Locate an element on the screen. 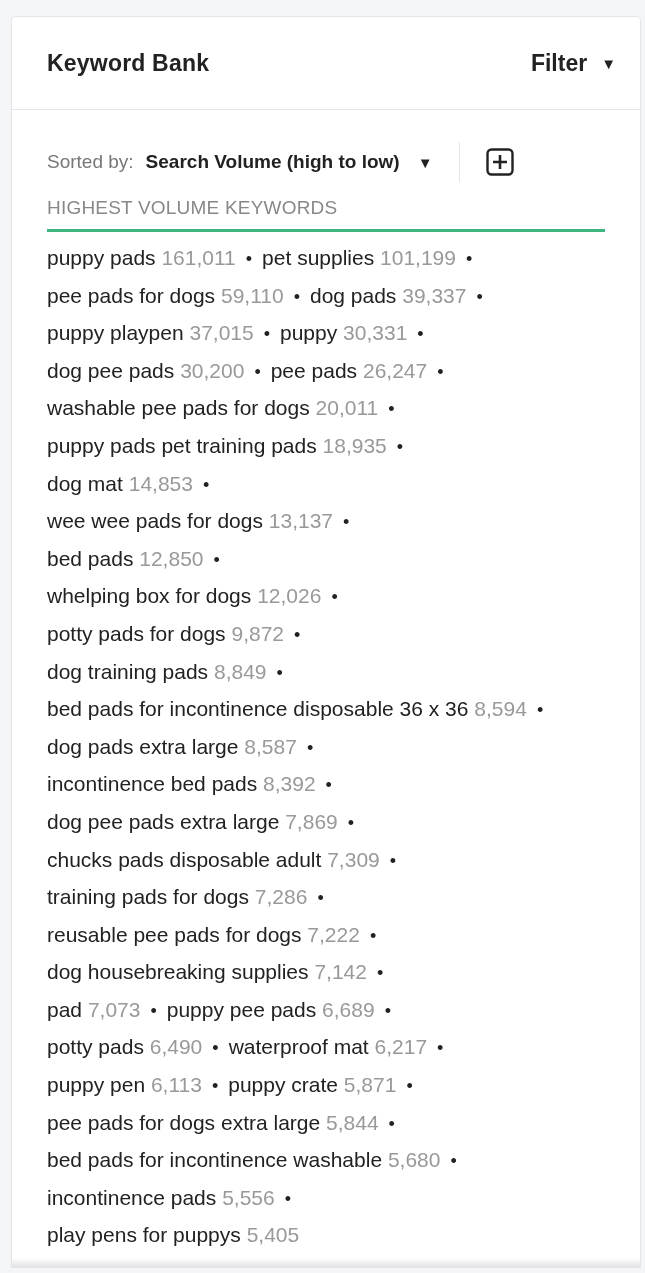 The width and height of the screenshot is (645, 1273). keyword: bed pads for incontinence washable is located at coordinates (215, 1160).